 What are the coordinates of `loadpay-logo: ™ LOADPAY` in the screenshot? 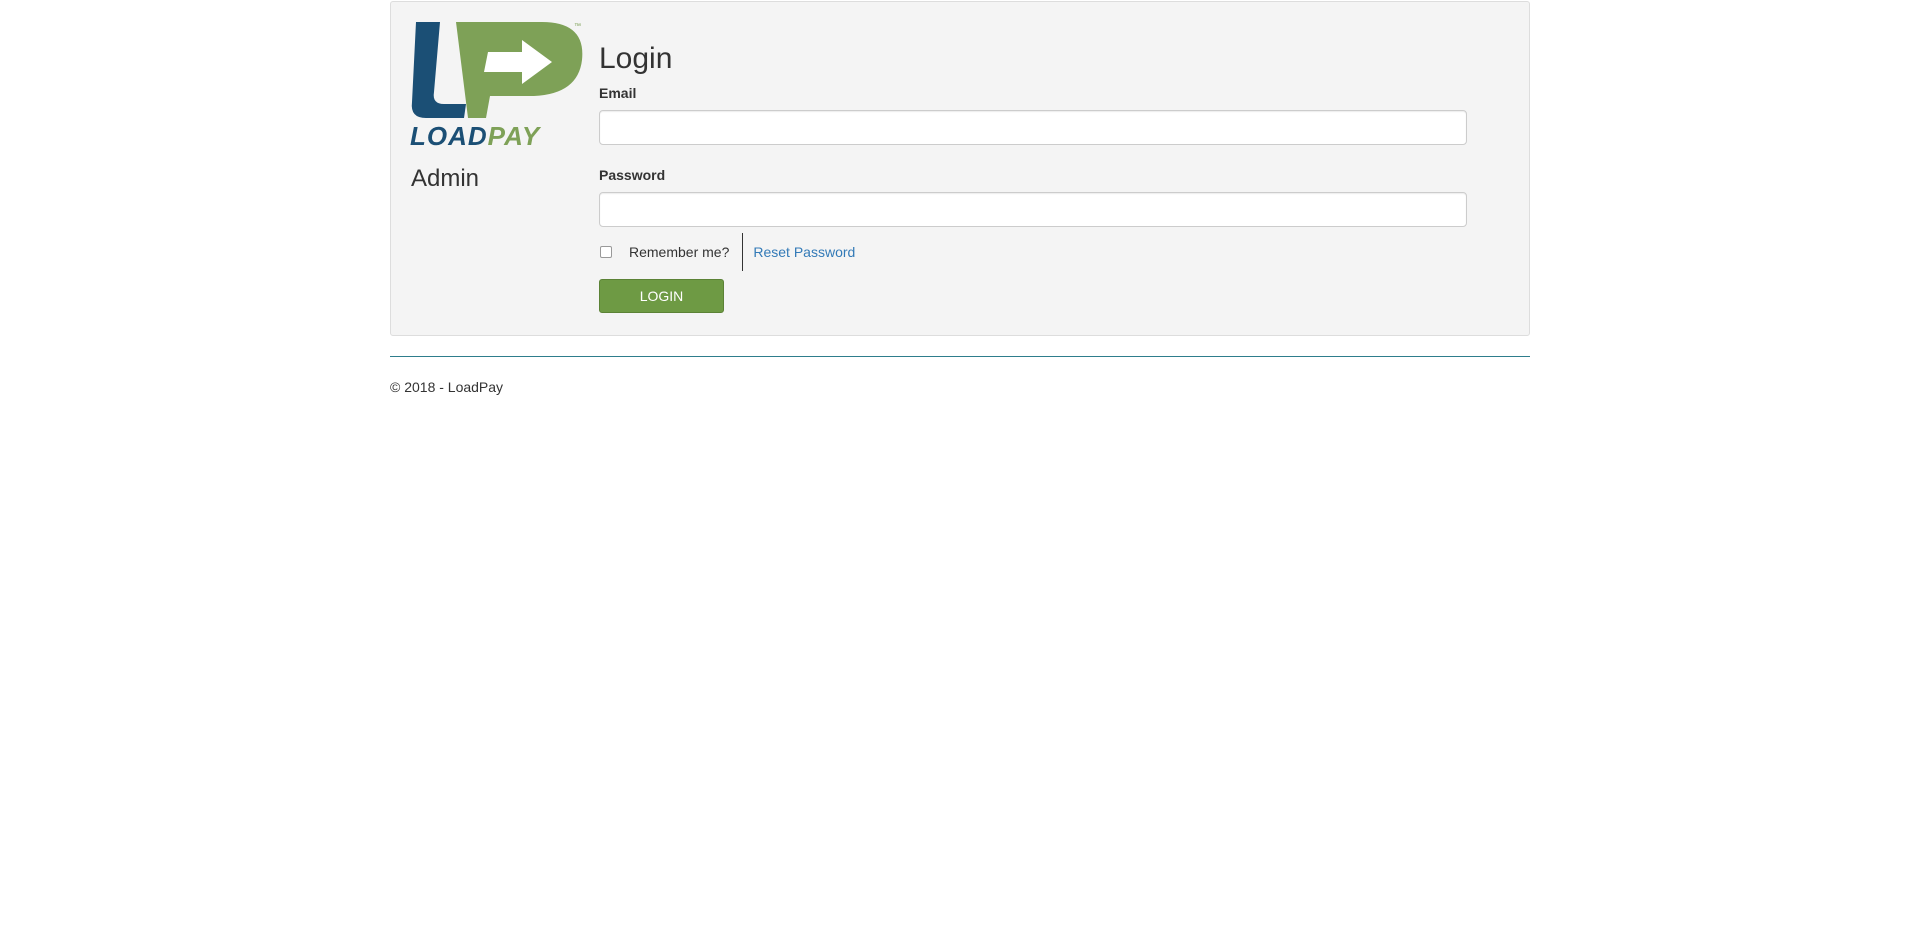 It's located at (496, 85).